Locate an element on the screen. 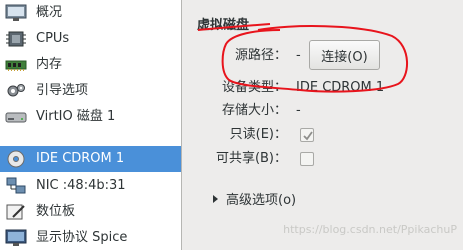 The width and height of the screenshot is (463, 250). shareable-label: 可共享(B)： is located at coordinates (251, 158).